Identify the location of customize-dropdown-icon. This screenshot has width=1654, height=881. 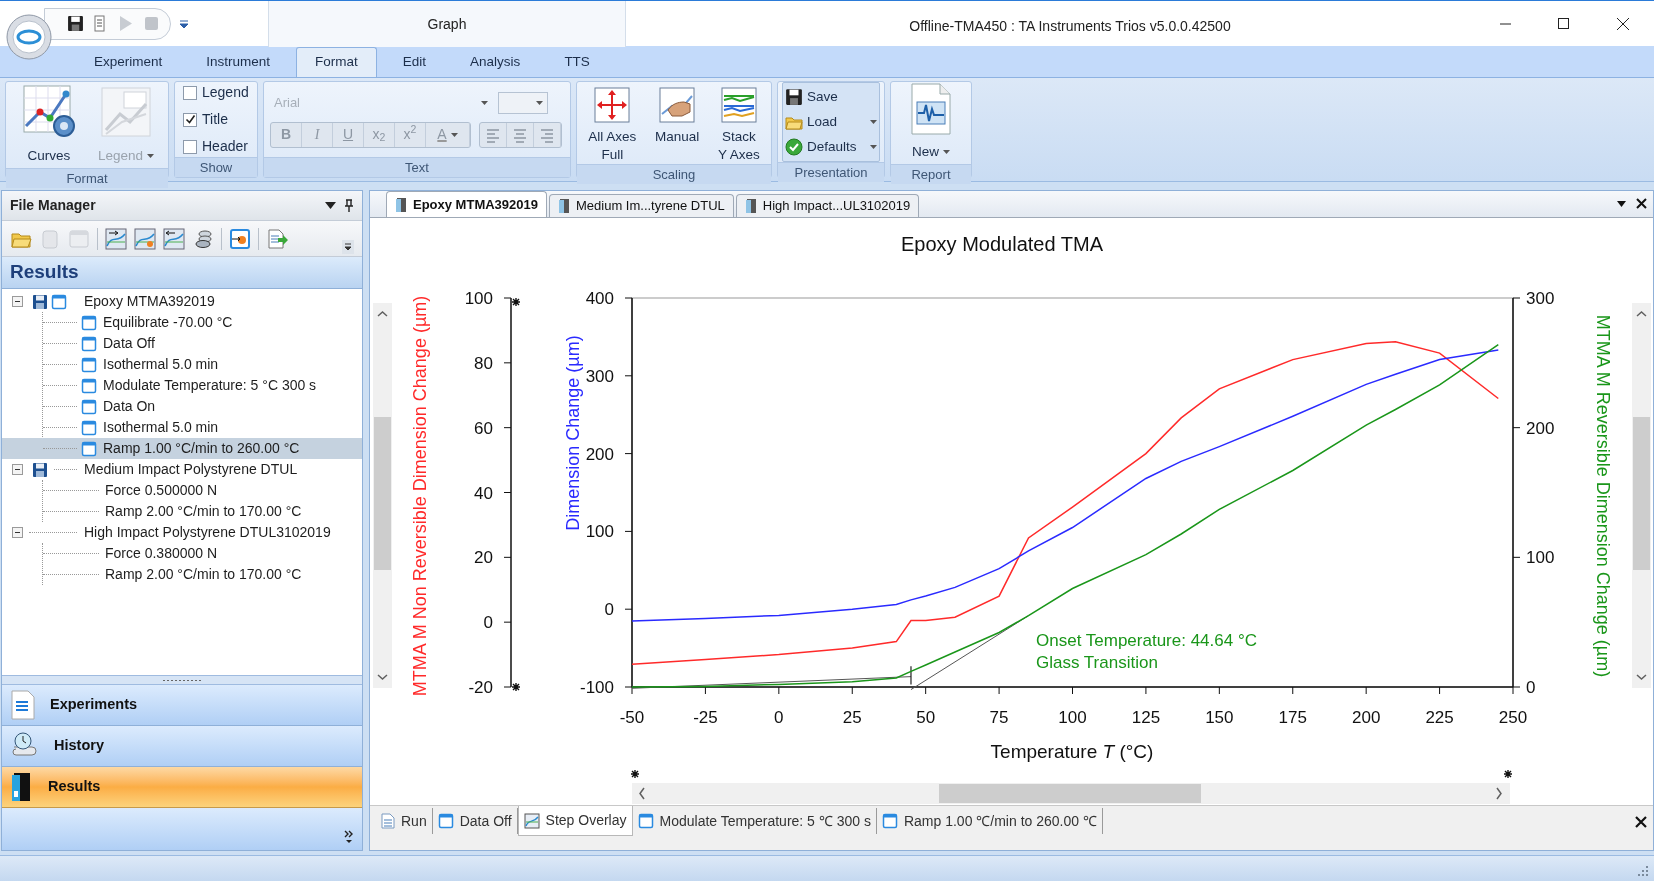
(184, 23).